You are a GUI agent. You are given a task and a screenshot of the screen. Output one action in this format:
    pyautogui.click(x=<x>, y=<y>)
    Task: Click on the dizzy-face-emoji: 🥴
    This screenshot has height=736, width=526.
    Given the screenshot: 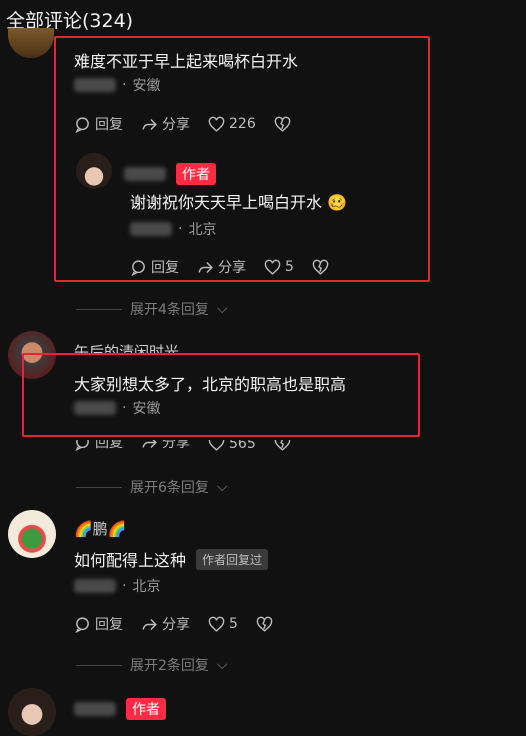 What is the action you would take?
    pyautogui.click(x=337, y=202)
    